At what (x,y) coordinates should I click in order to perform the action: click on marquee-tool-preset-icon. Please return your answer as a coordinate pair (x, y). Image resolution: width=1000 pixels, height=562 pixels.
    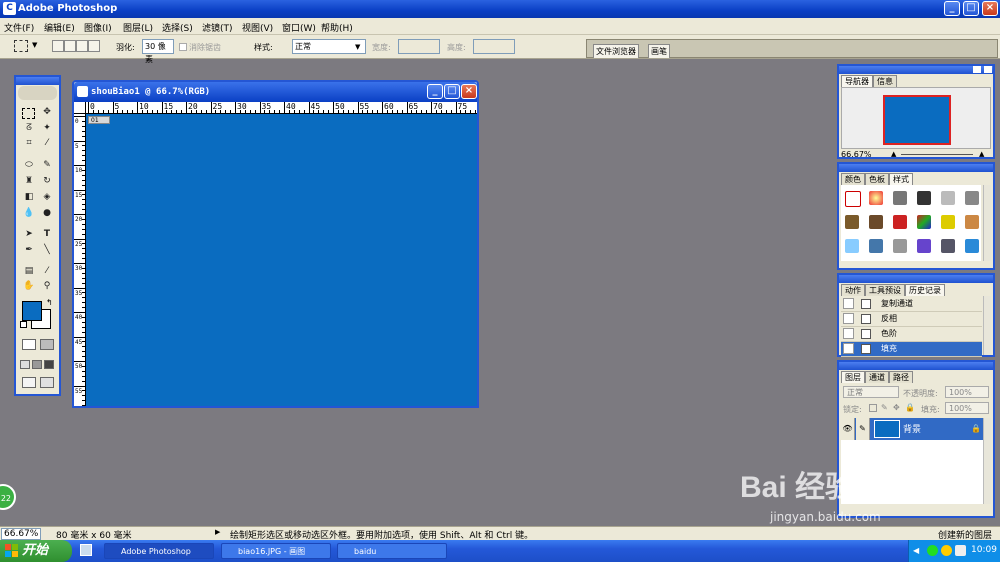
    Looking at the image, I should click on (21, 46).